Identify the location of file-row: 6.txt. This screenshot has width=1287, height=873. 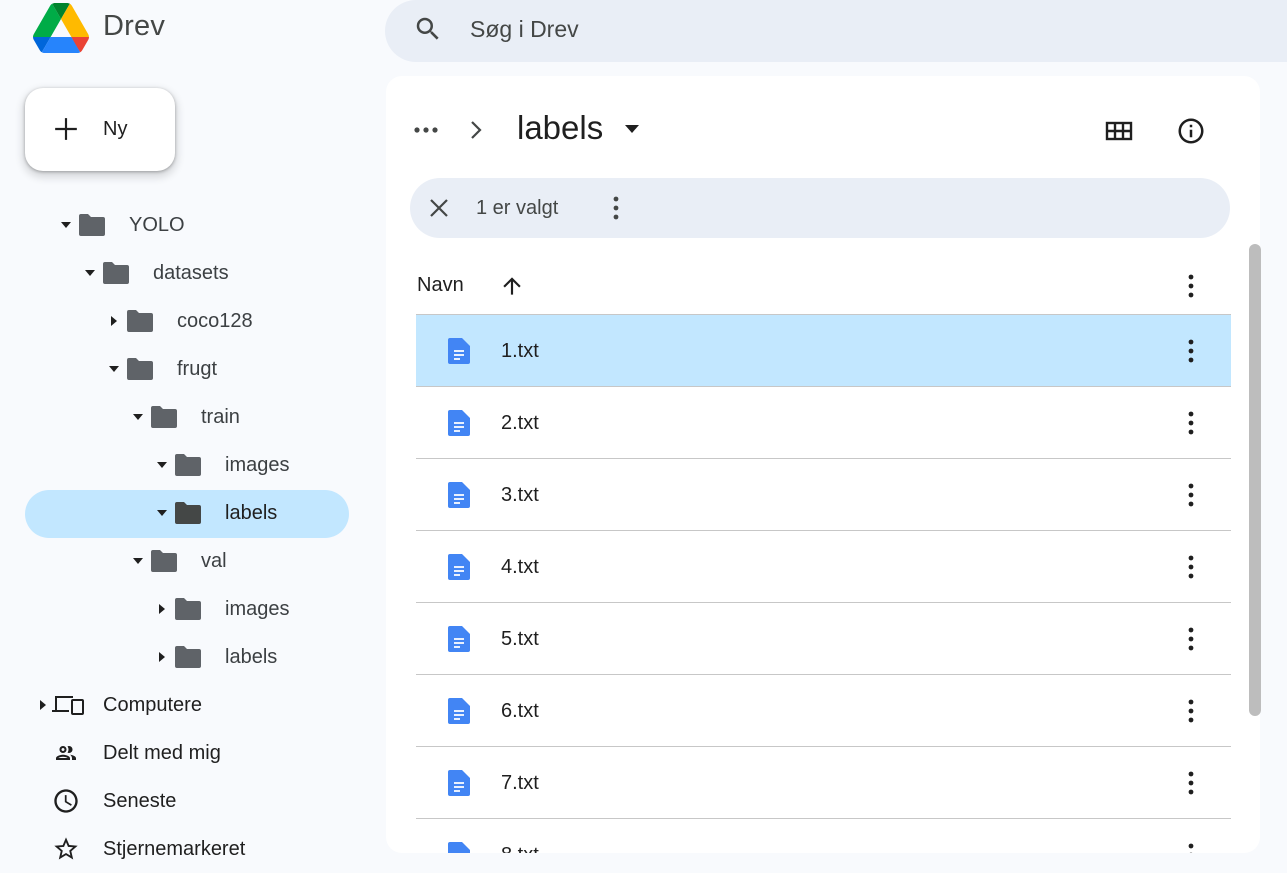
(823, 711).